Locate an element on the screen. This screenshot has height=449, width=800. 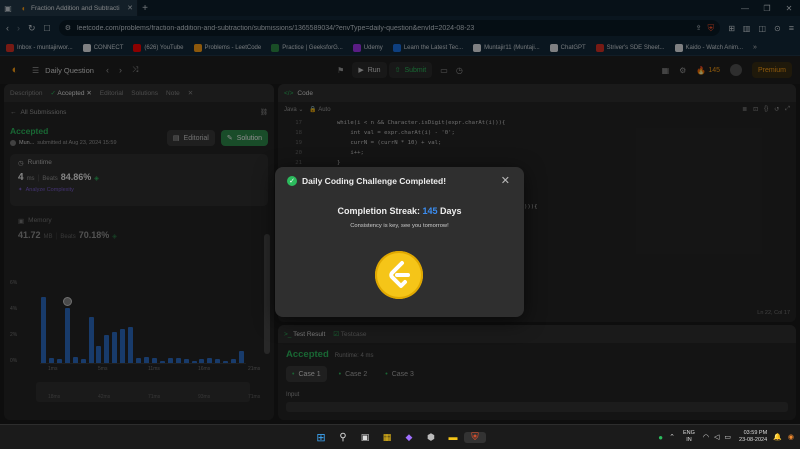
streak-label: Completion Streak: is located at coordinates (378, 211).